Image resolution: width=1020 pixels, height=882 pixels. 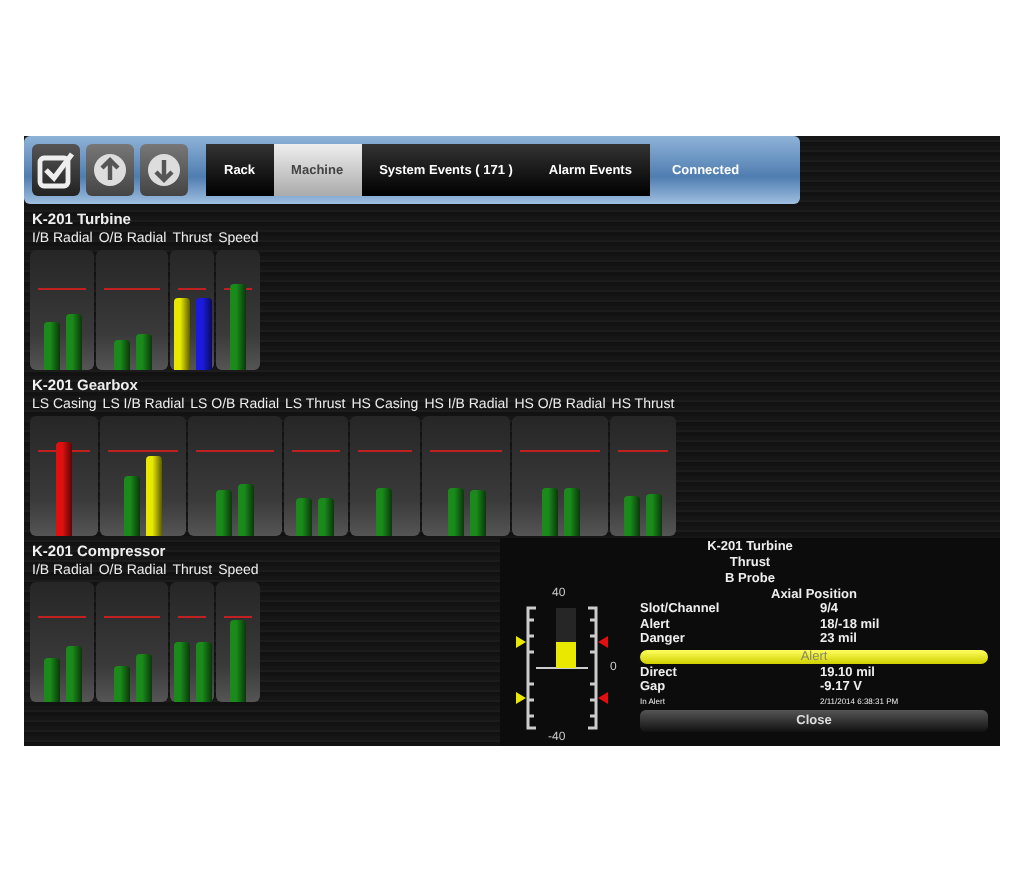 What do you see at coordinates (164, 170) in the screenshot?
I see `scroll-down-button` at bounding box center [164, 170].